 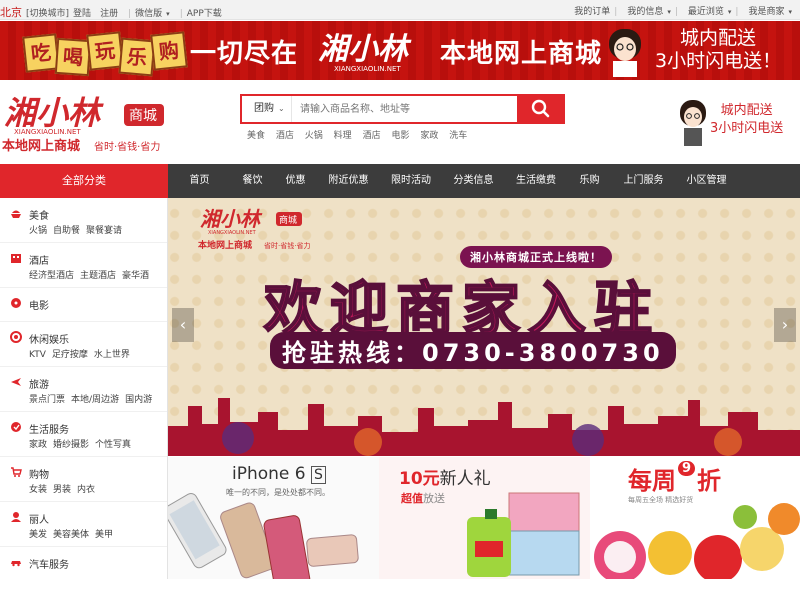 What do you see at coordinates (83, 344) in the screenshot?
I see `category-leisure: 休闲娱乐 KTV 足疗按摩 水上世界` at bounding box center [83, 344].